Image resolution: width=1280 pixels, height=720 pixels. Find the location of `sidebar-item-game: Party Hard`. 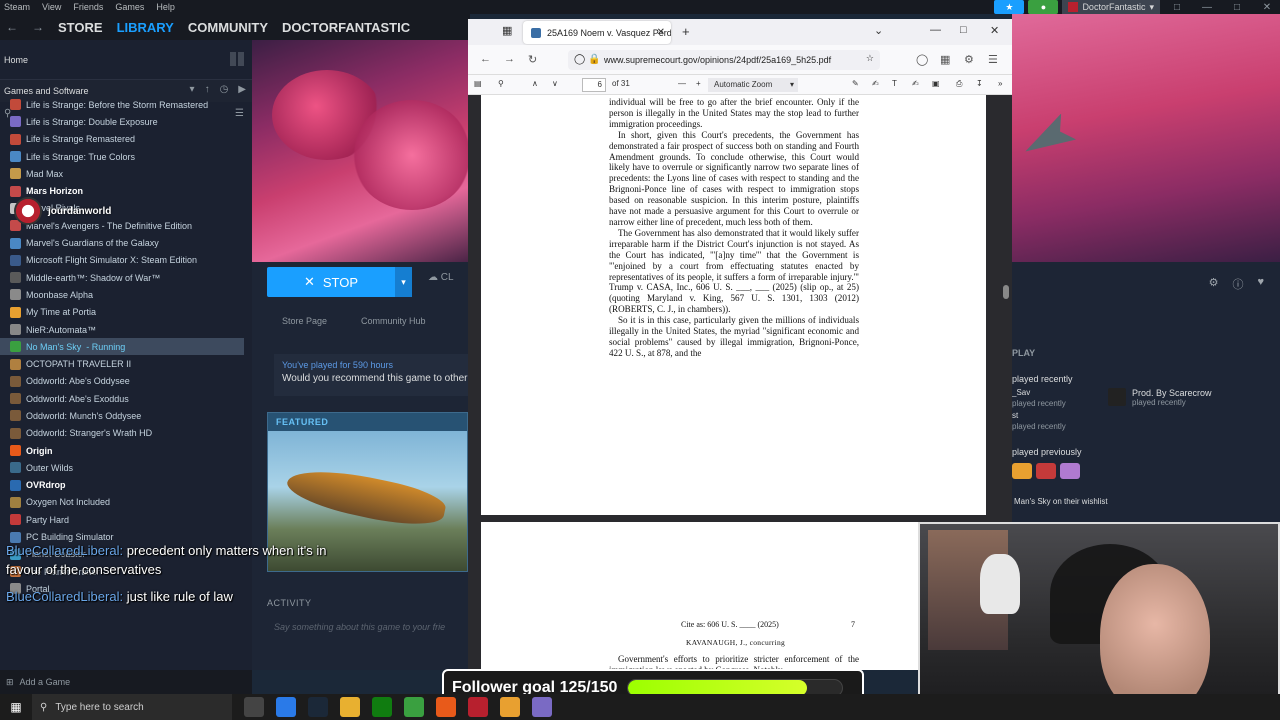

sidebar-item-game: Party Hard is located at coordinates (126, 519).